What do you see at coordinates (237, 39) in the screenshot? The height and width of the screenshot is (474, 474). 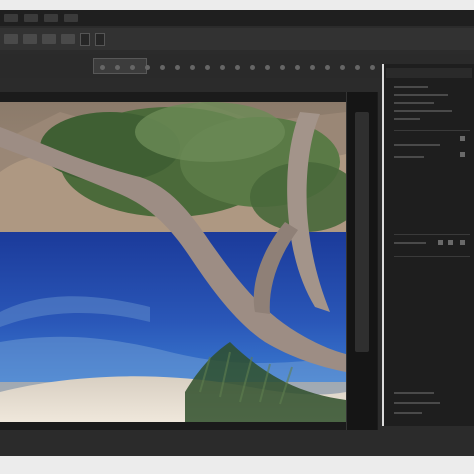 I see `options-bar` at bounding box center [237, 39].